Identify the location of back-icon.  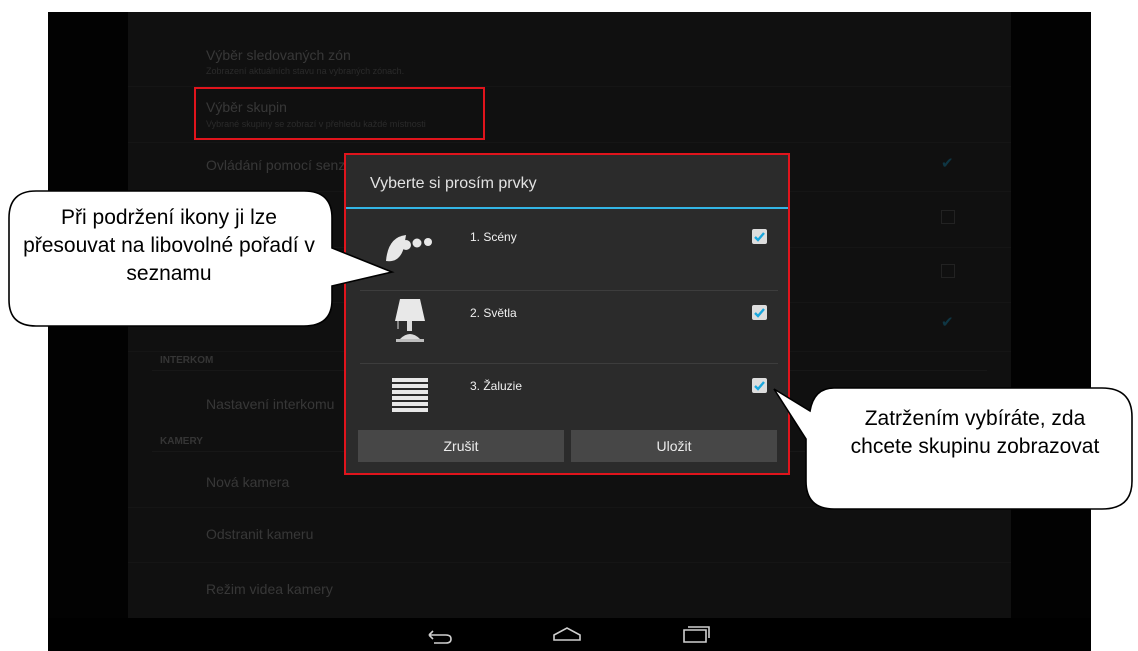
(439, 635).